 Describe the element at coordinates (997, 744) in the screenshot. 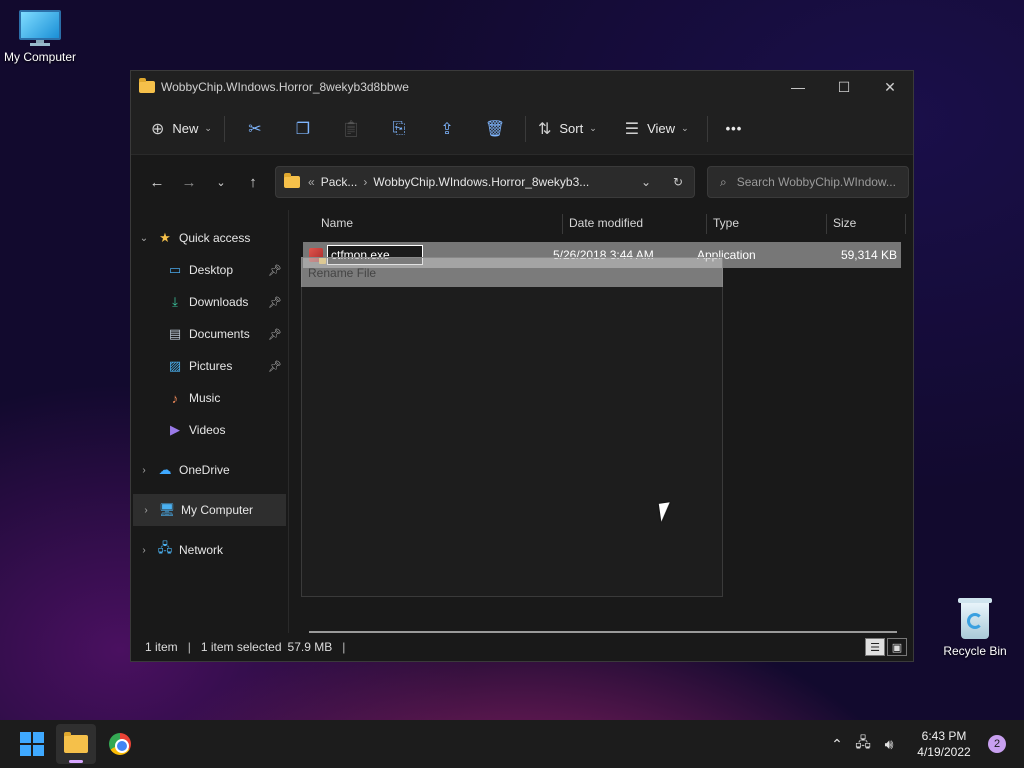

I see `notification-badge: 2` at that location.